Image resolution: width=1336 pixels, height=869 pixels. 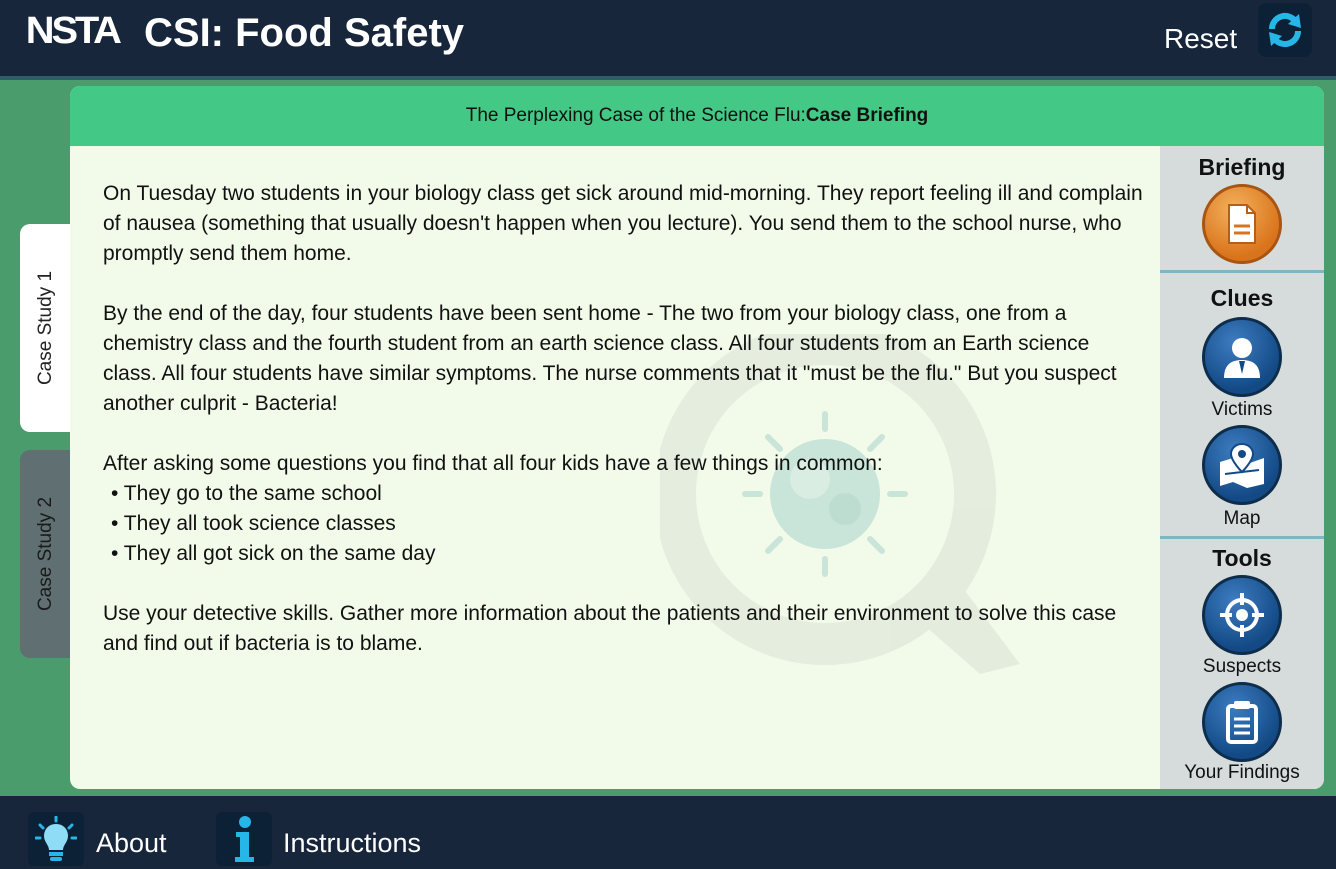 What do you see at coordinates (1242, 167) in the screenshot?
I see `briefing-section-title: Briefing` at bounding box center [1242, 167].